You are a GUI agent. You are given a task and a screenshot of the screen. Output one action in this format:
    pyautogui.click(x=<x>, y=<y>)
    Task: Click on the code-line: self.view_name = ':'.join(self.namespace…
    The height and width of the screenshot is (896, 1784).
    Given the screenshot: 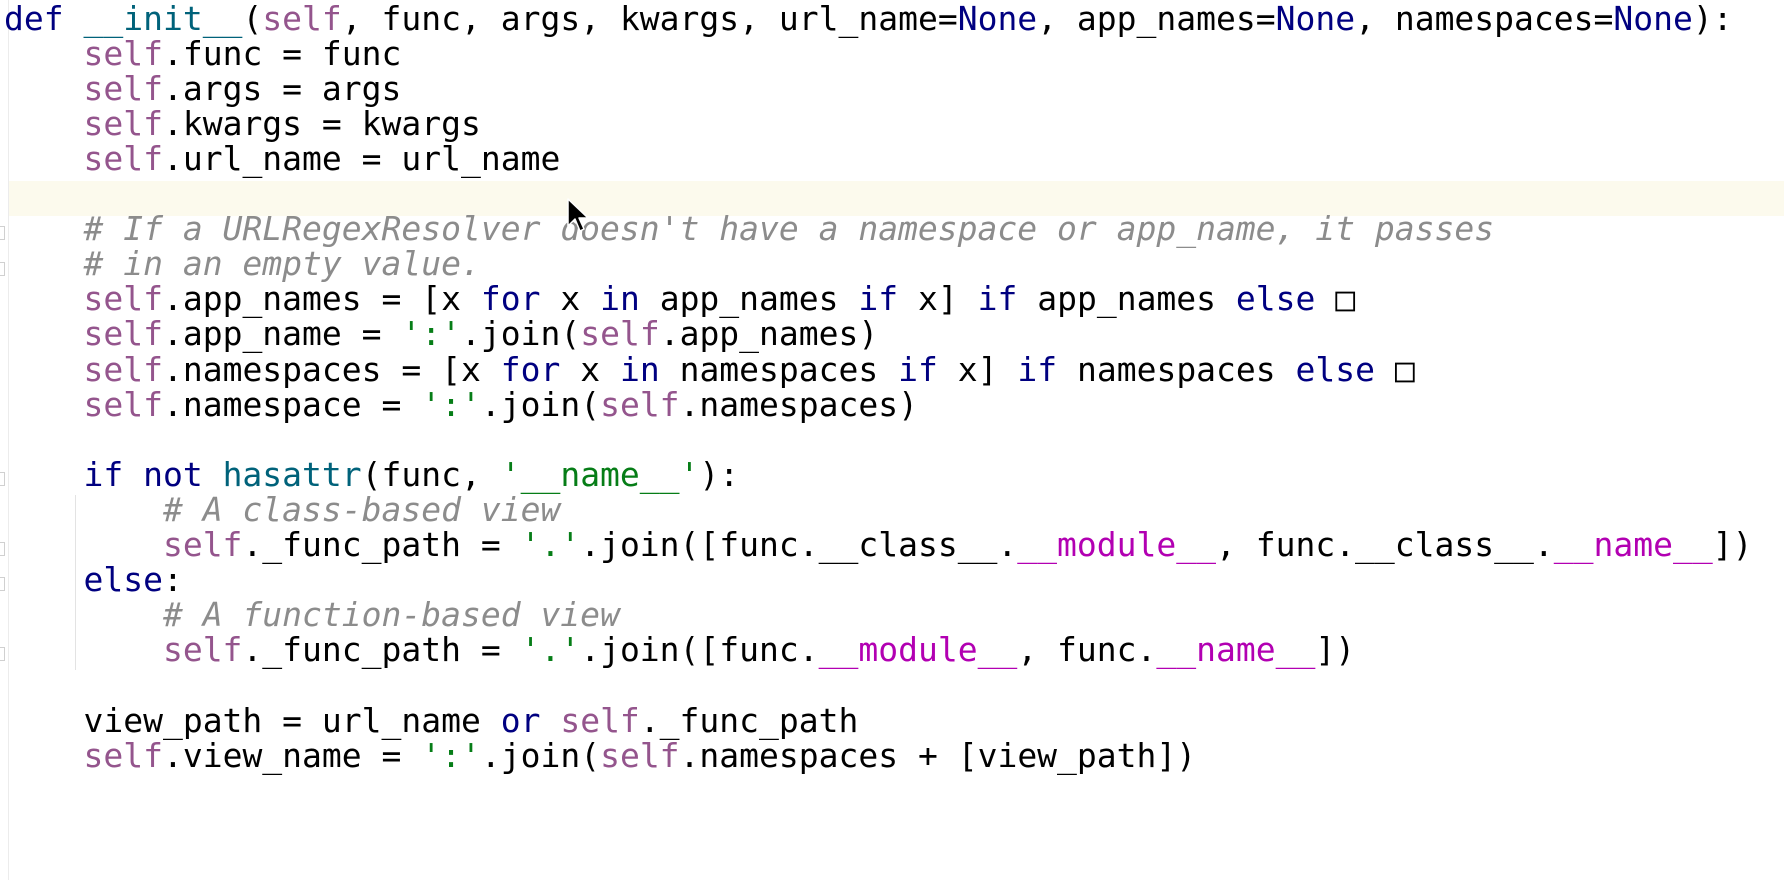 What is the action you would take?
    pyautogui.click(x=600, y=756)
    